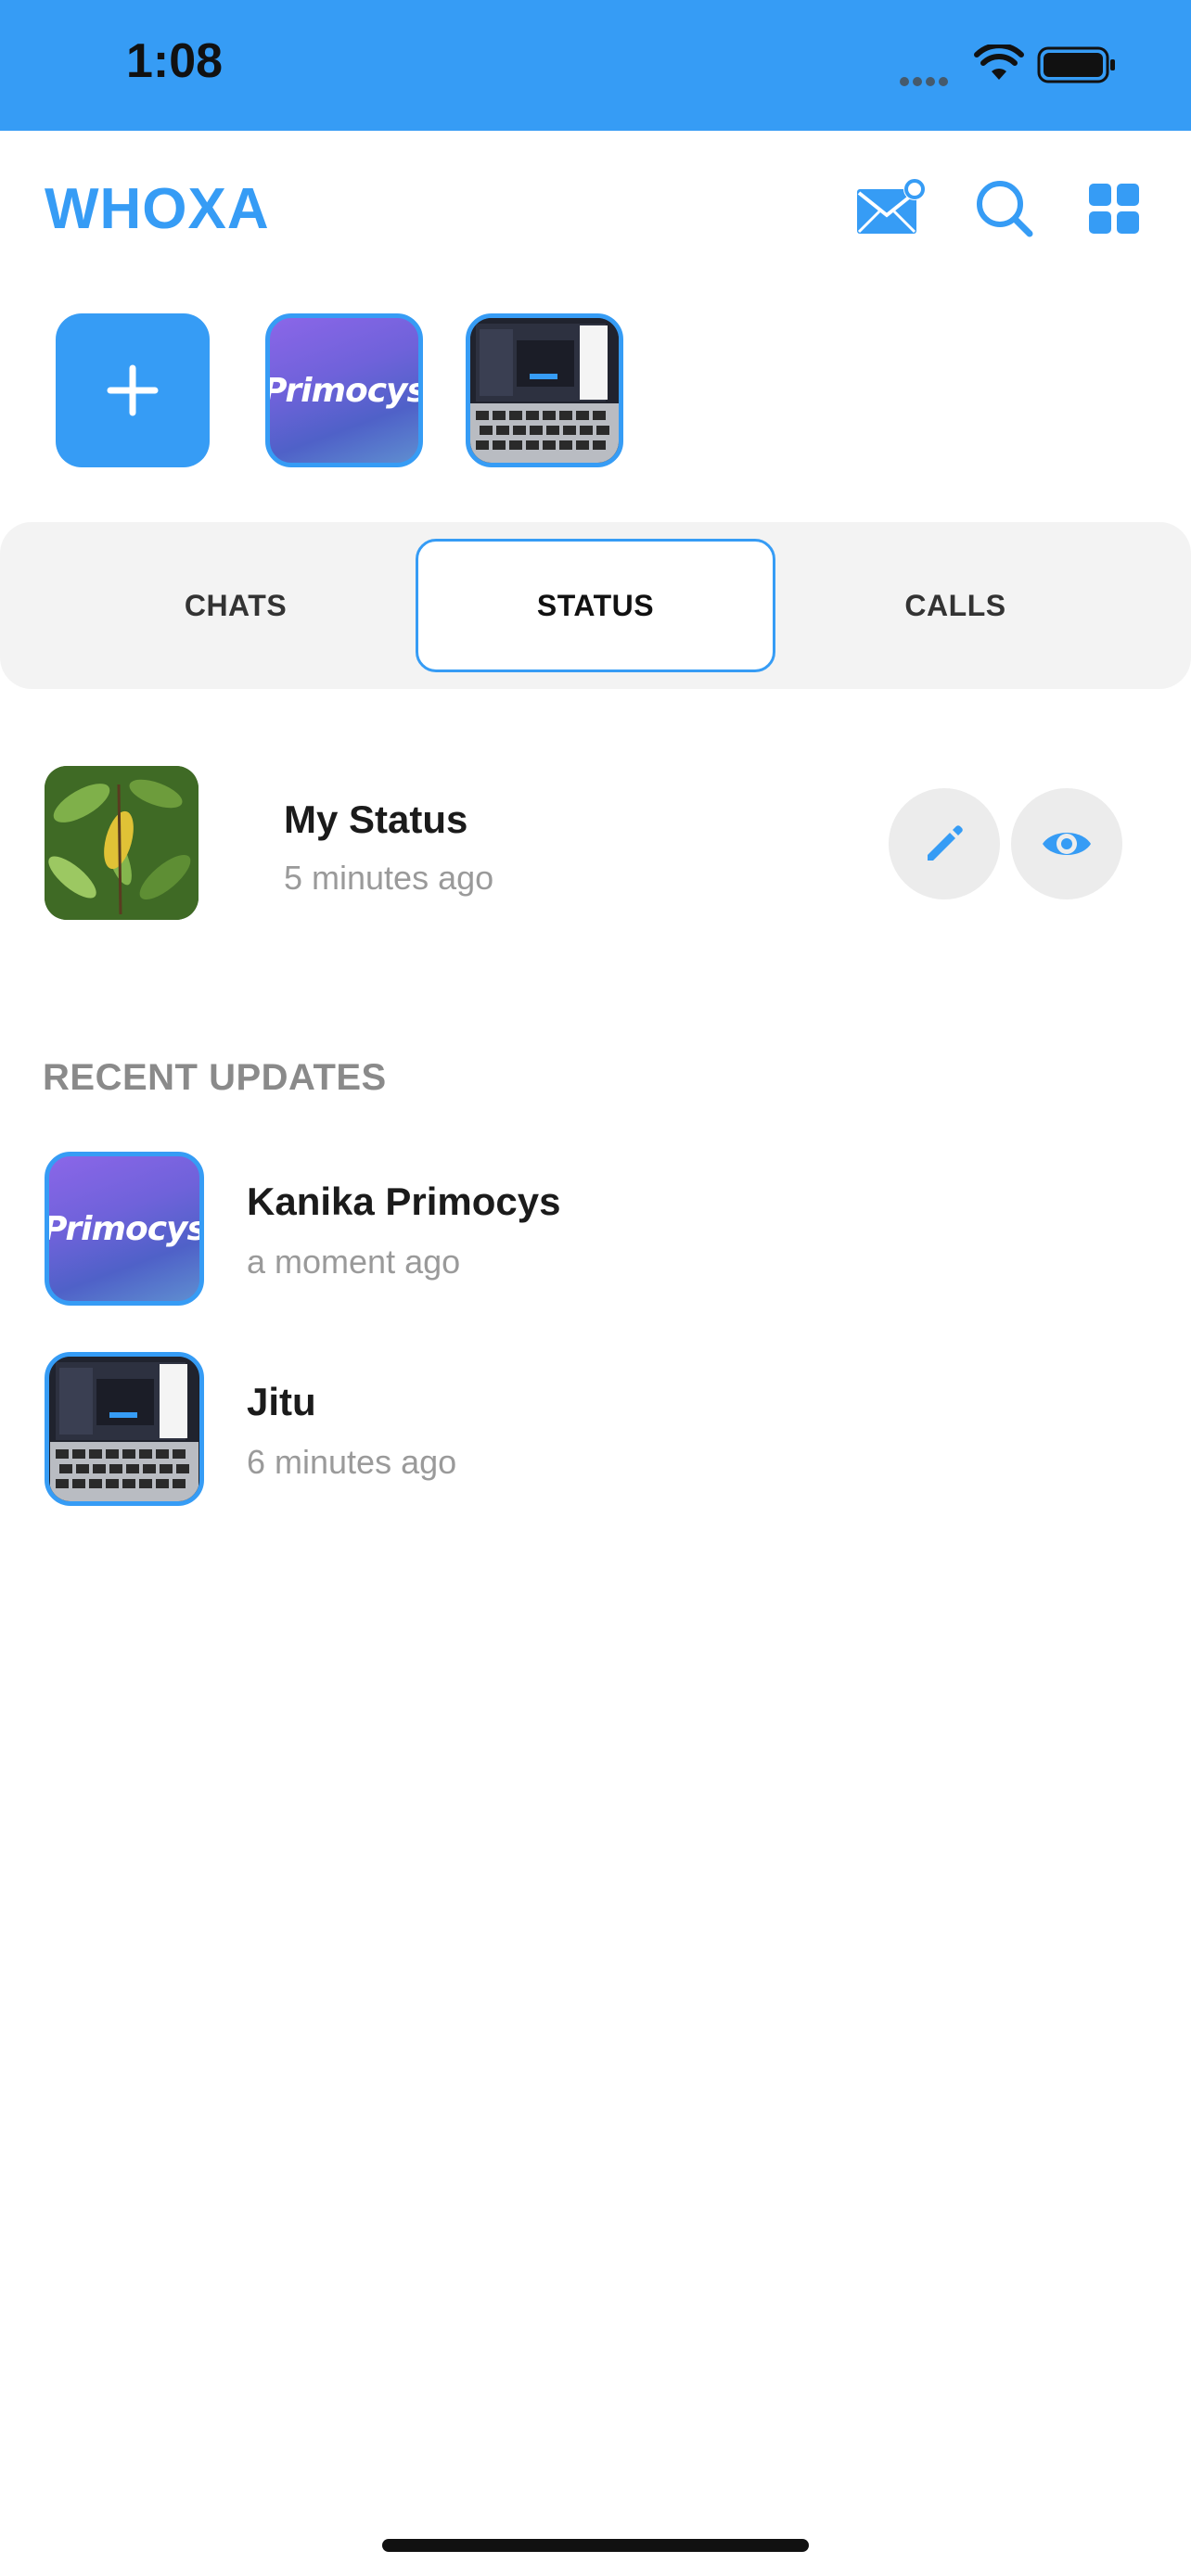 Image resolution: width=1191 pixels, height=2576 pixels. I want to click on tab-bar: CHATS STATUS CALLS, so click(595, 605).